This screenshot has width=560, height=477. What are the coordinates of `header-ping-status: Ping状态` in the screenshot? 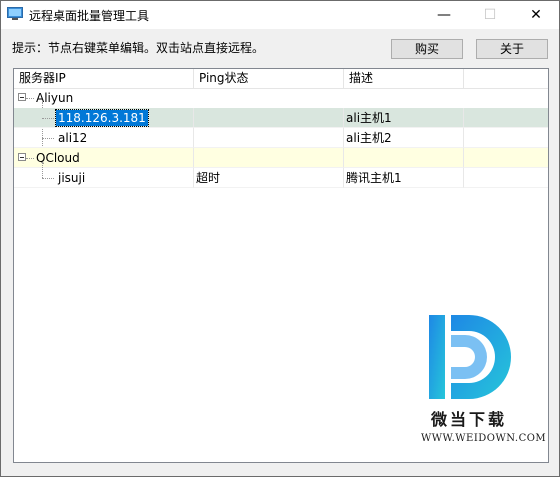 It's located at (269, 78).